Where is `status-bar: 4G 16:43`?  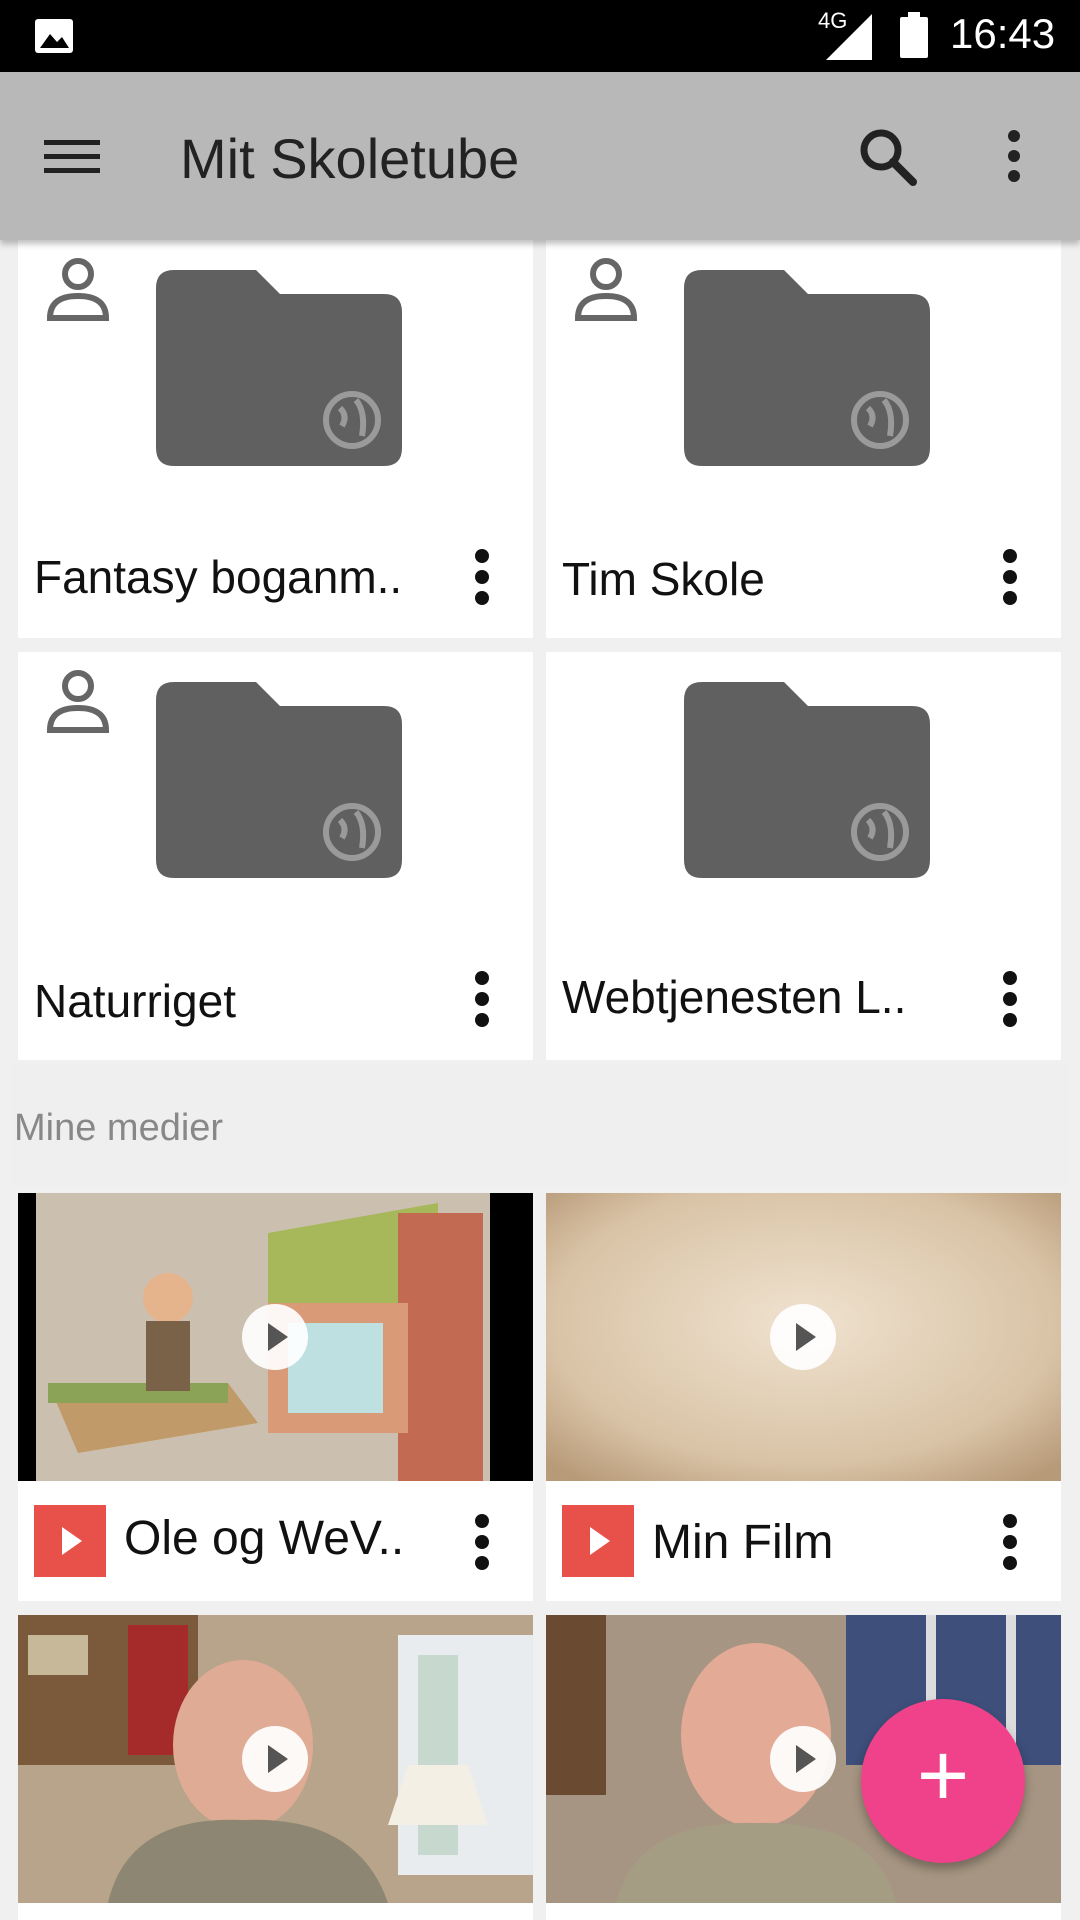 status-bar: 4G 16:43 is located at coordinates (540, 36).